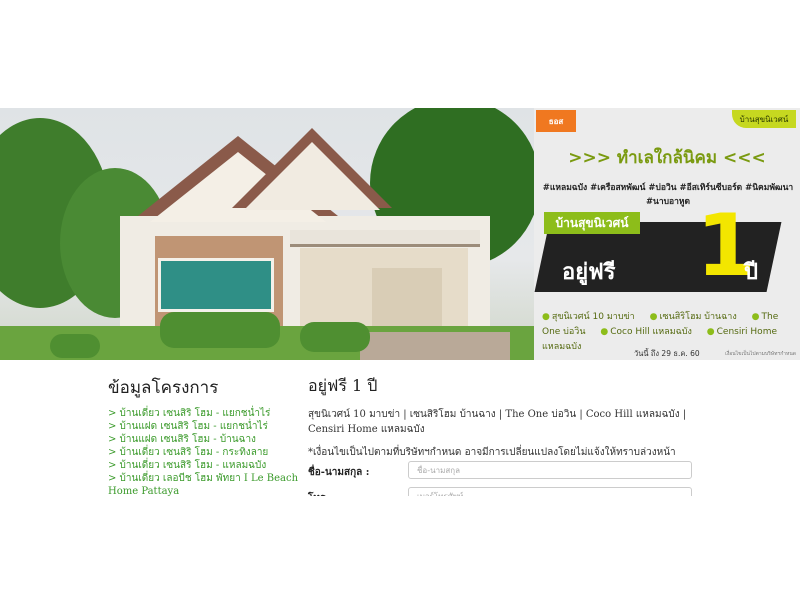 Image resolution: width=800 pixels, height=600 pixels. What do you see at coordinates (588, 317) in the screenshot?
I see `project-item: ● สุขนิเวศน์ 10 มาบข่า` at bounding box center [588, 317].